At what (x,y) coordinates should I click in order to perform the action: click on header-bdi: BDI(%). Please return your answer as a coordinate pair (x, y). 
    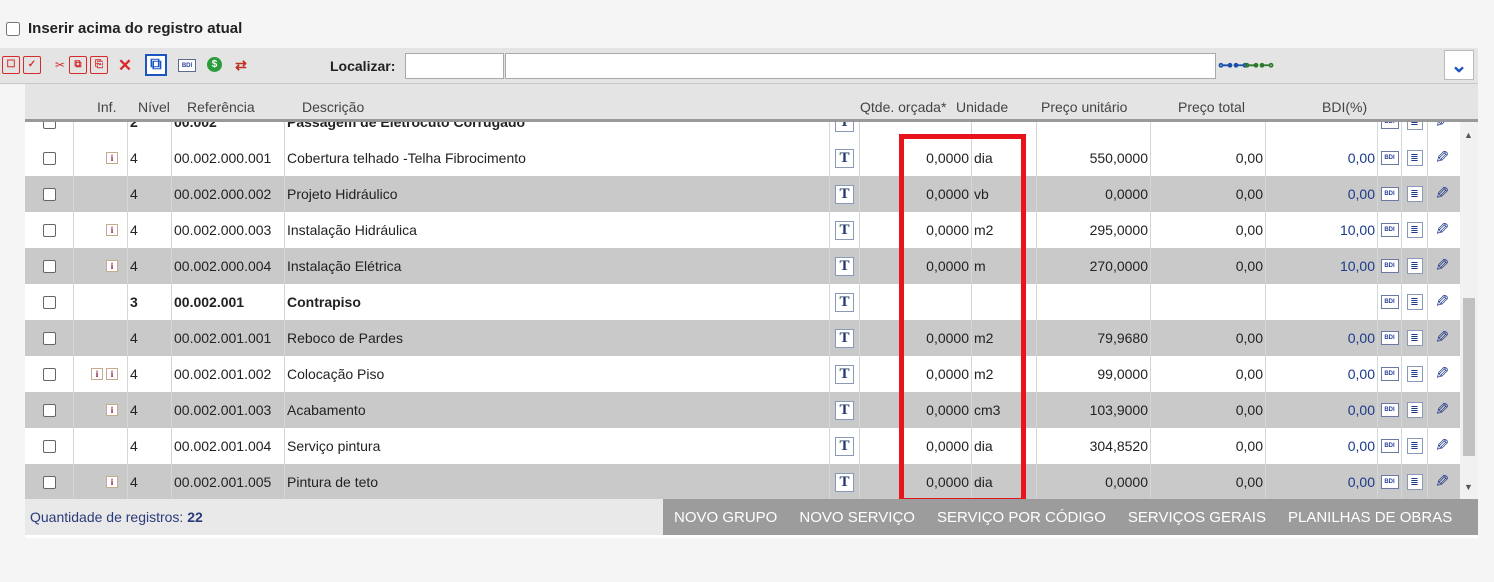
    Looking at the image, I should click on (1344, 107).